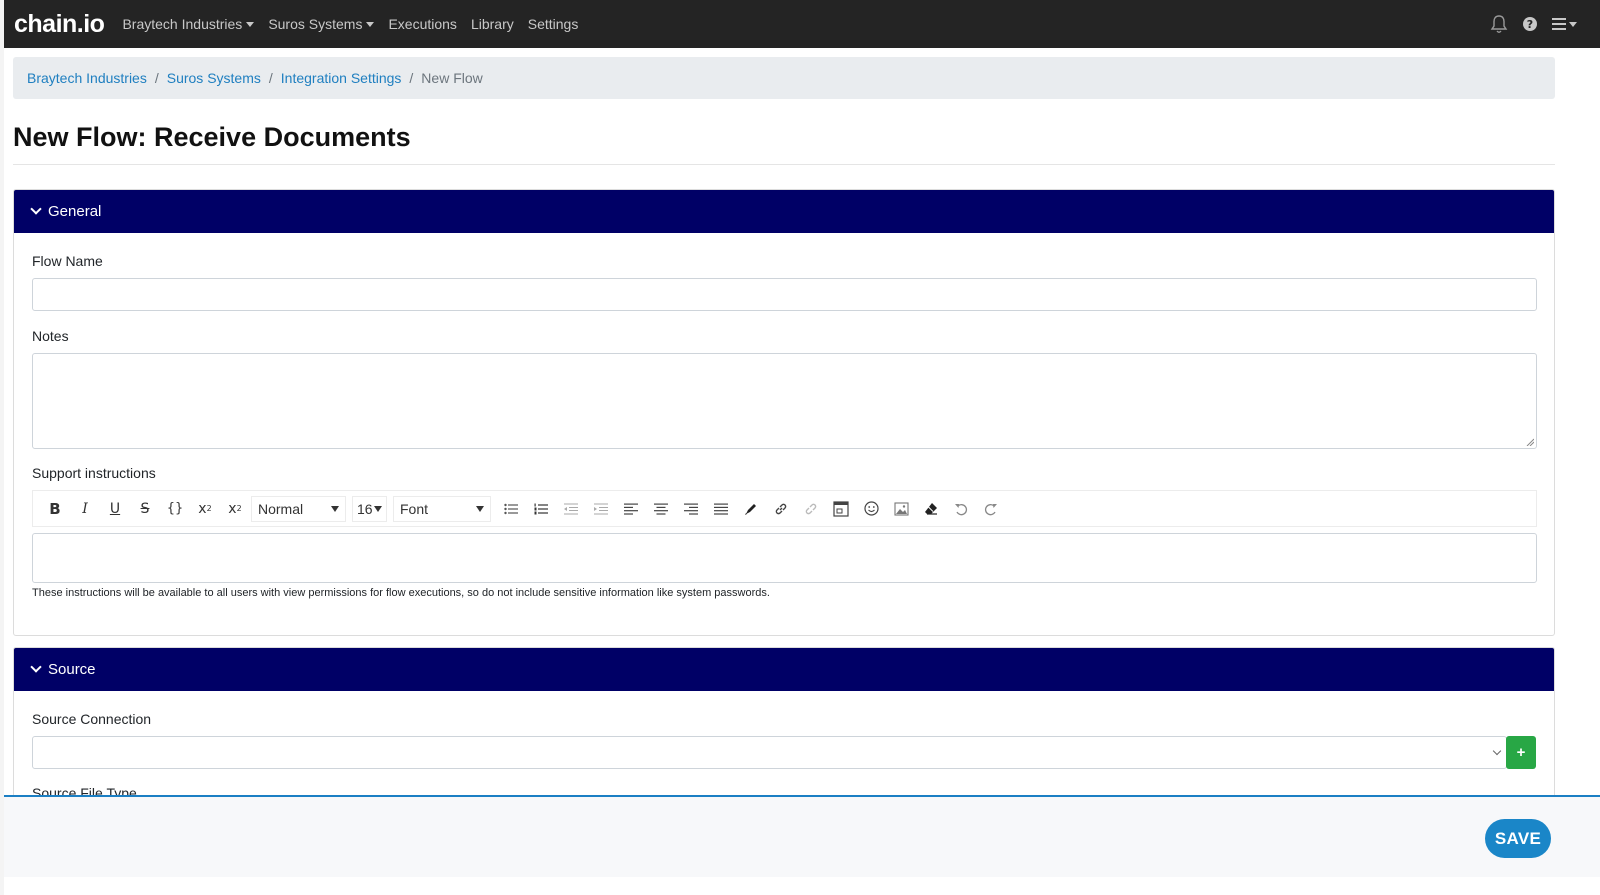 This screenshot has width=1600, height=895. I want to click on text-color-icon, so click(751, 509).